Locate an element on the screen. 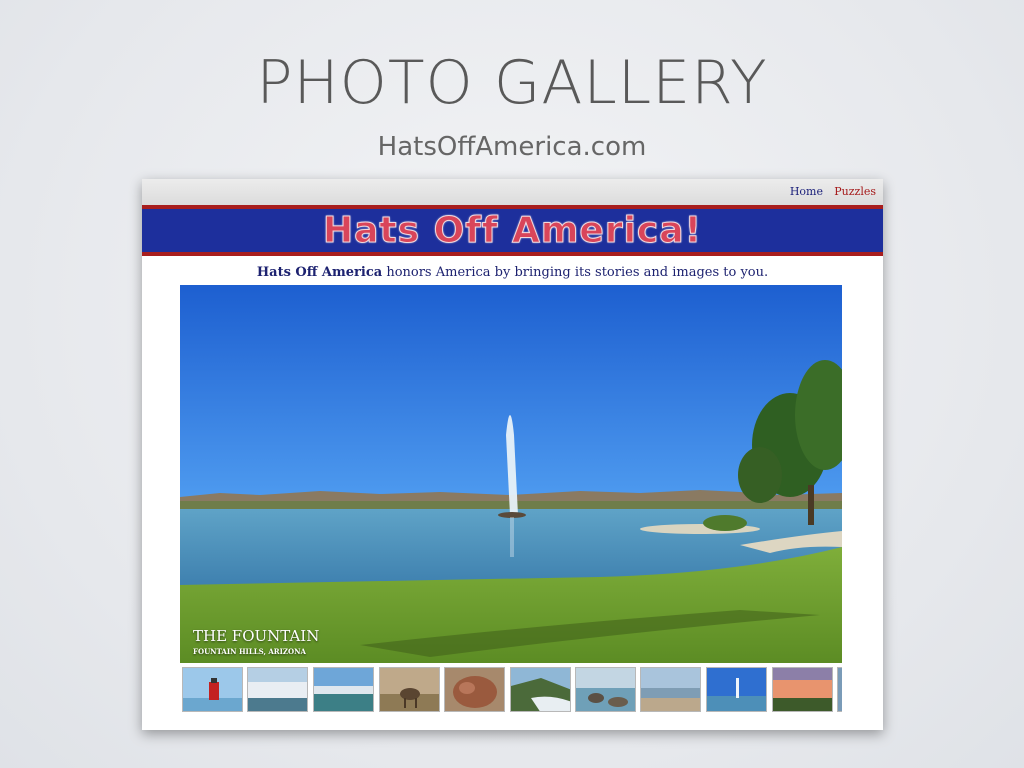  thumbnail-waterfall is located at coordinates (277, 689).